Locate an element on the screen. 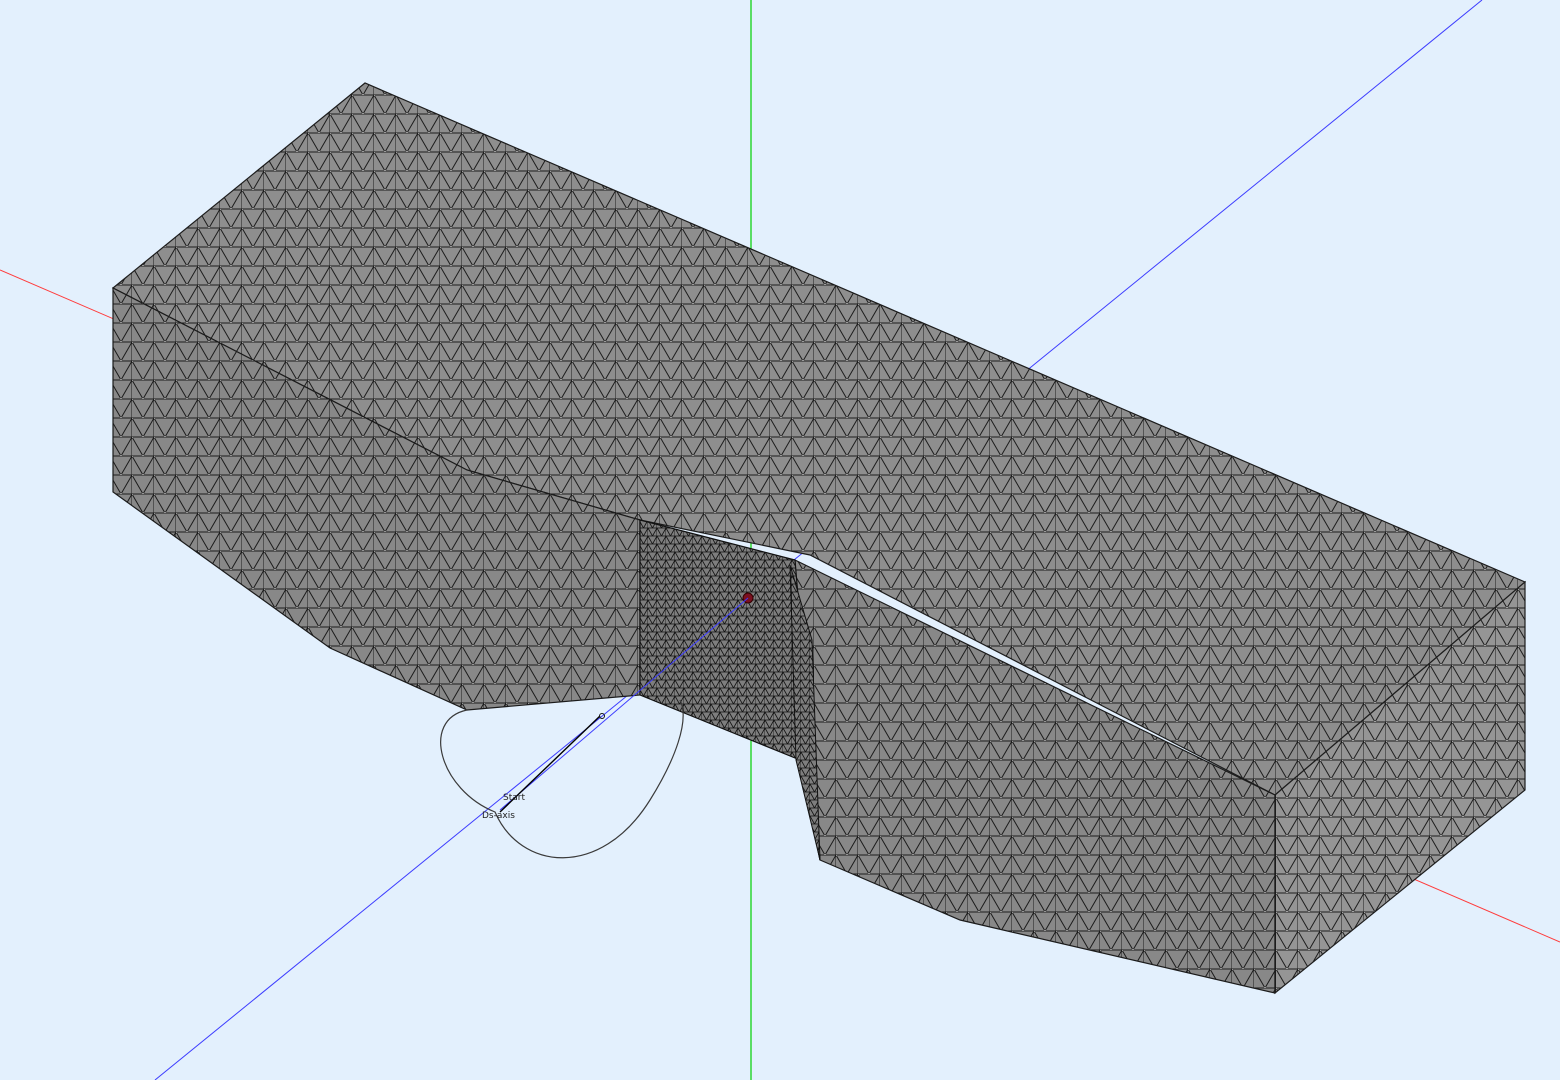 The image size is (1560, 1080). axis-label: Ds-axis is located at coordinates (498, 816).